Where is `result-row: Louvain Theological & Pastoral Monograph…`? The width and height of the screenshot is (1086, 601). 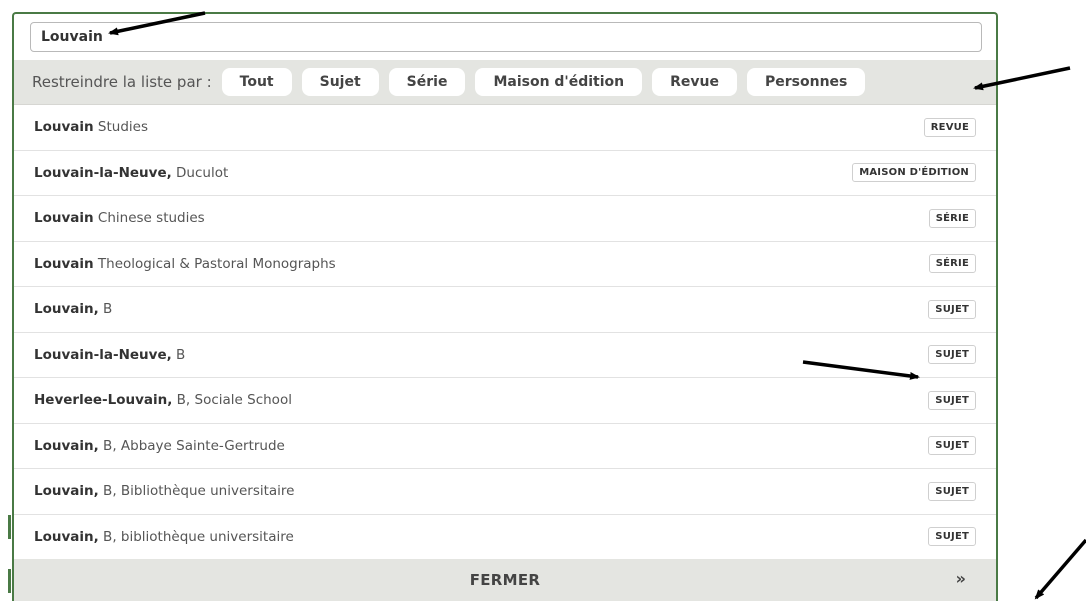
result-row: Louvain Theological & Pastoral Monograph… is located at coordinates (505, 264).